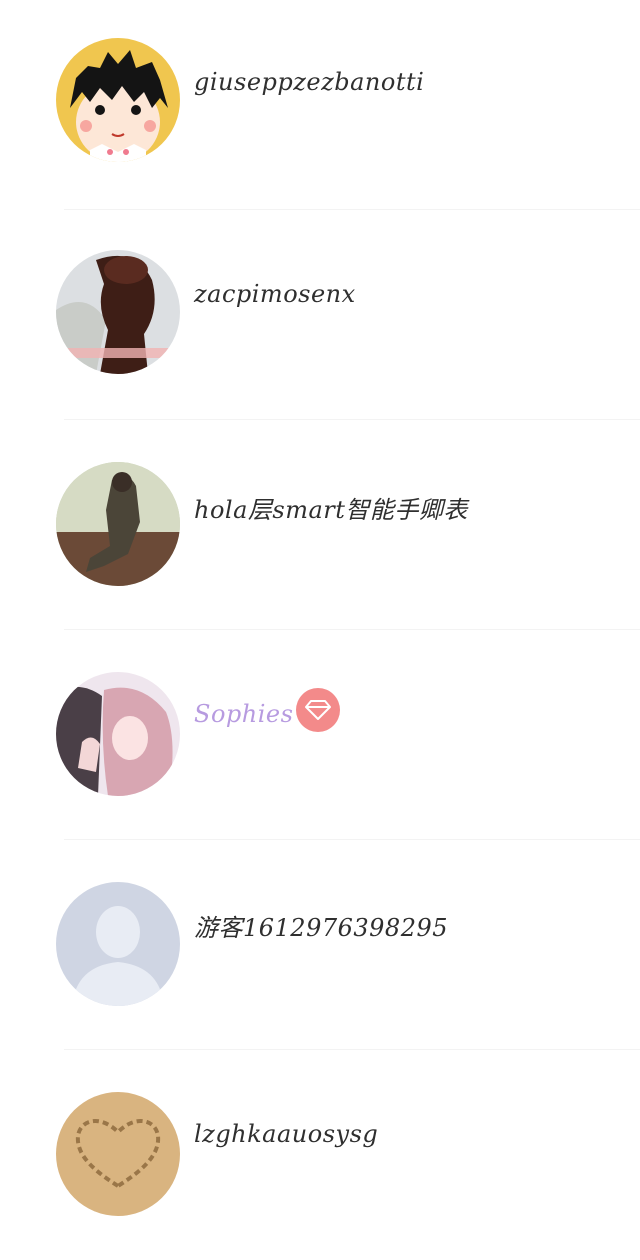 This screenshot has width=640, height=1260. I want to click on vip-badge, so click(318, 710).